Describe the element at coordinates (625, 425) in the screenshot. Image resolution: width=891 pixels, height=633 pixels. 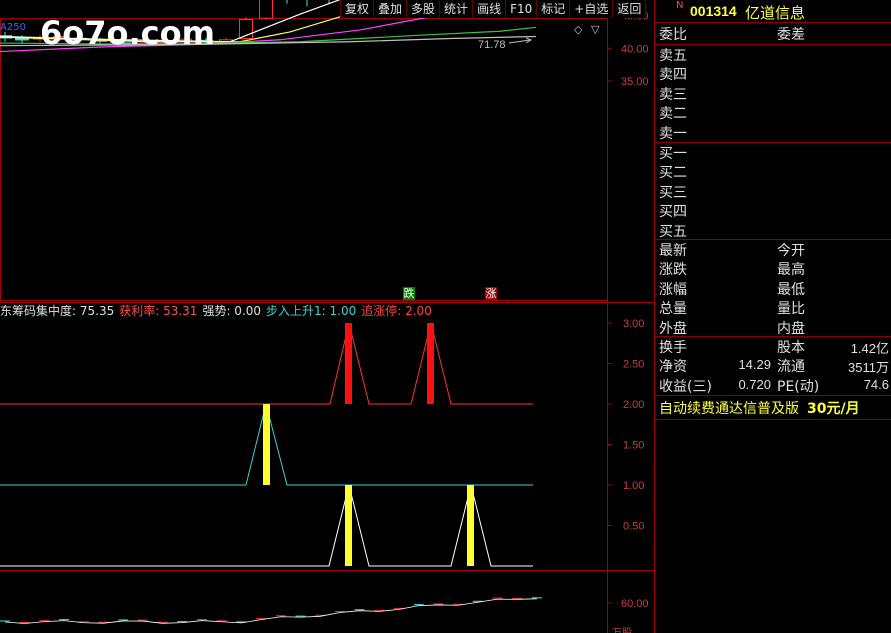
I see `indicator-axis: 3.00 2.50 2.00 1.50 1.00 0.50` at that location.